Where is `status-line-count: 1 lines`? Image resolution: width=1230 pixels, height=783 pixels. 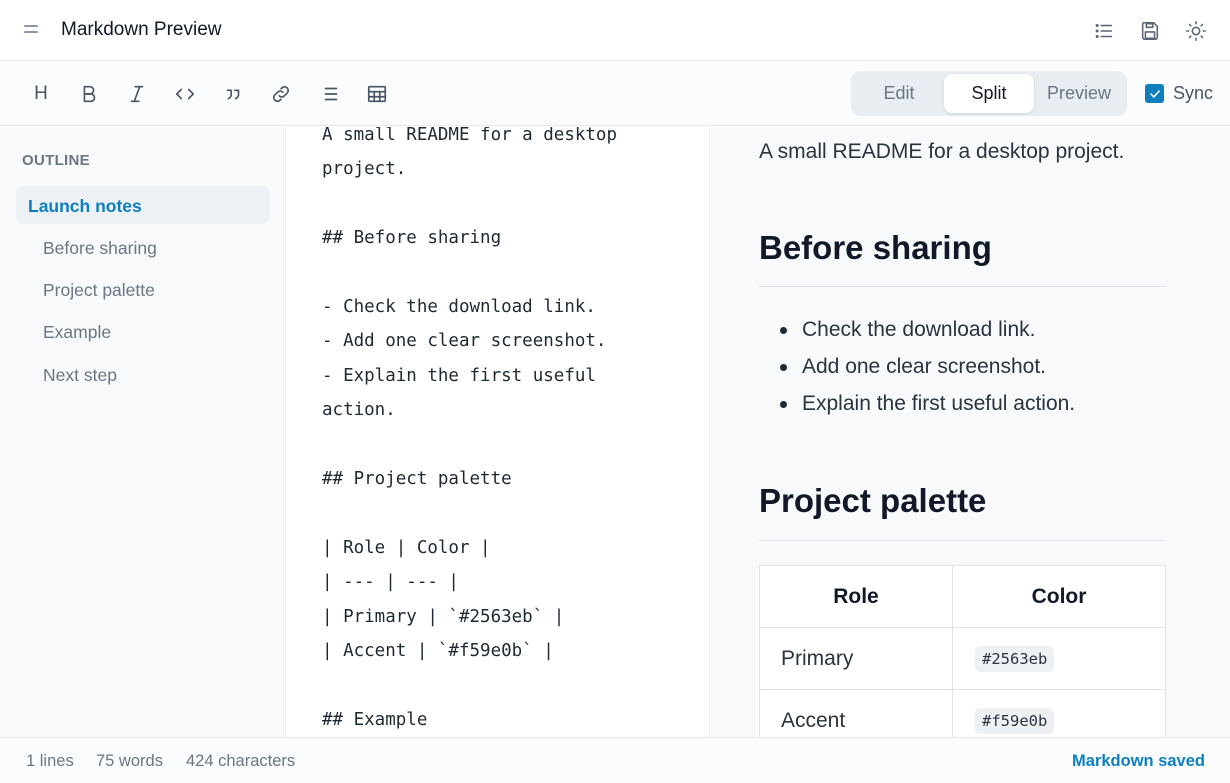 status-line-count: 1 lines is located at coordinates (50, 761).